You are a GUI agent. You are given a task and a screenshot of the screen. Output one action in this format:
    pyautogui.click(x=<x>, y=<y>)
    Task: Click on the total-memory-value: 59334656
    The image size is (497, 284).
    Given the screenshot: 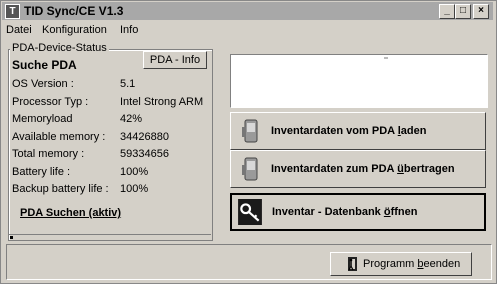 What is the action you would take?
    pyautogui.click(x=144, y=154)
    